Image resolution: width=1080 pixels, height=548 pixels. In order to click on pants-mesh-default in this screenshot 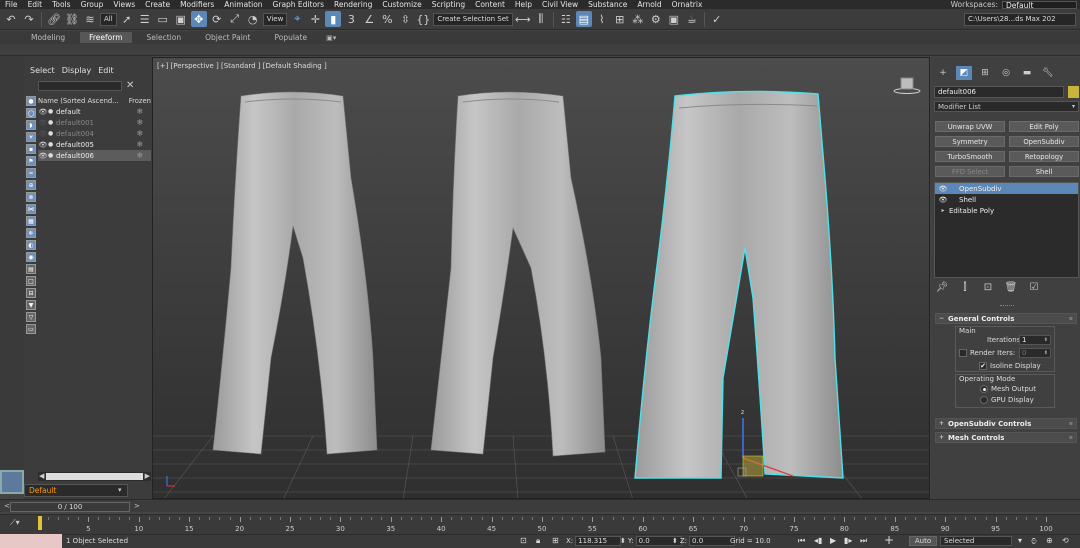, I will do `click(295, 273)`.